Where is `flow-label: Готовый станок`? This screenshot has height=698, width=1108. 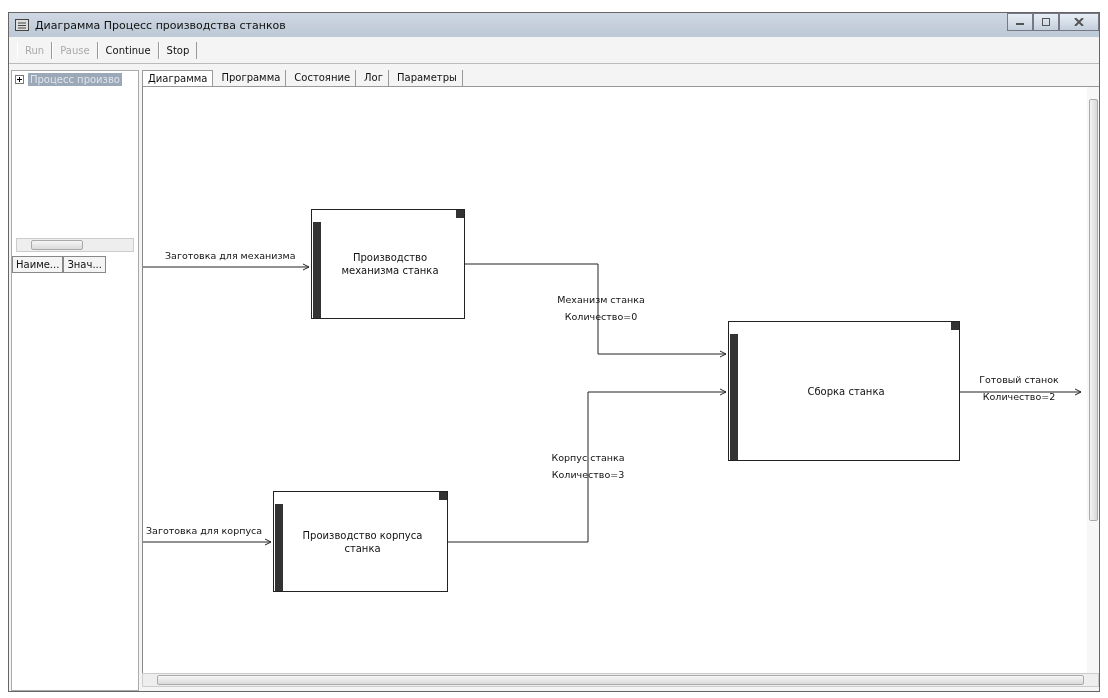 flow-label: Готовый станок is located at coordinates (1019, 379).